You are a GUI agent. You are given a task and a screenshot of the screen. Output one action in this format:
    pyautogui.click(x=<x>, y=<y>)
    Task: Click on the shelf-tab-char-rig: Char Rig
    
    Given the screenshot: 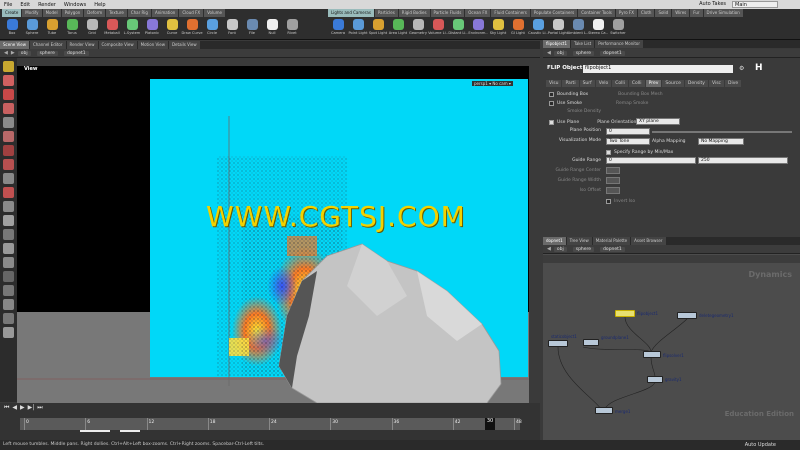 What is the action you would take?
    pyautogui.click(x=139, y=13)
    